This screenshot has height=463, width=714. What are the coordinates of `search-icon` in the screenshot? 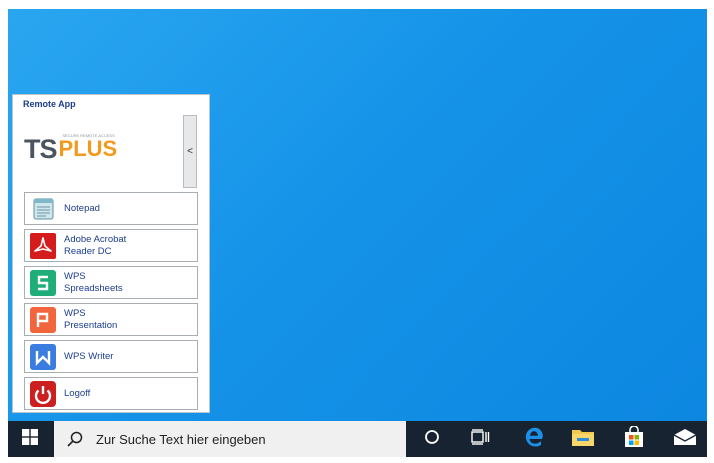 It's located at (75, 439).